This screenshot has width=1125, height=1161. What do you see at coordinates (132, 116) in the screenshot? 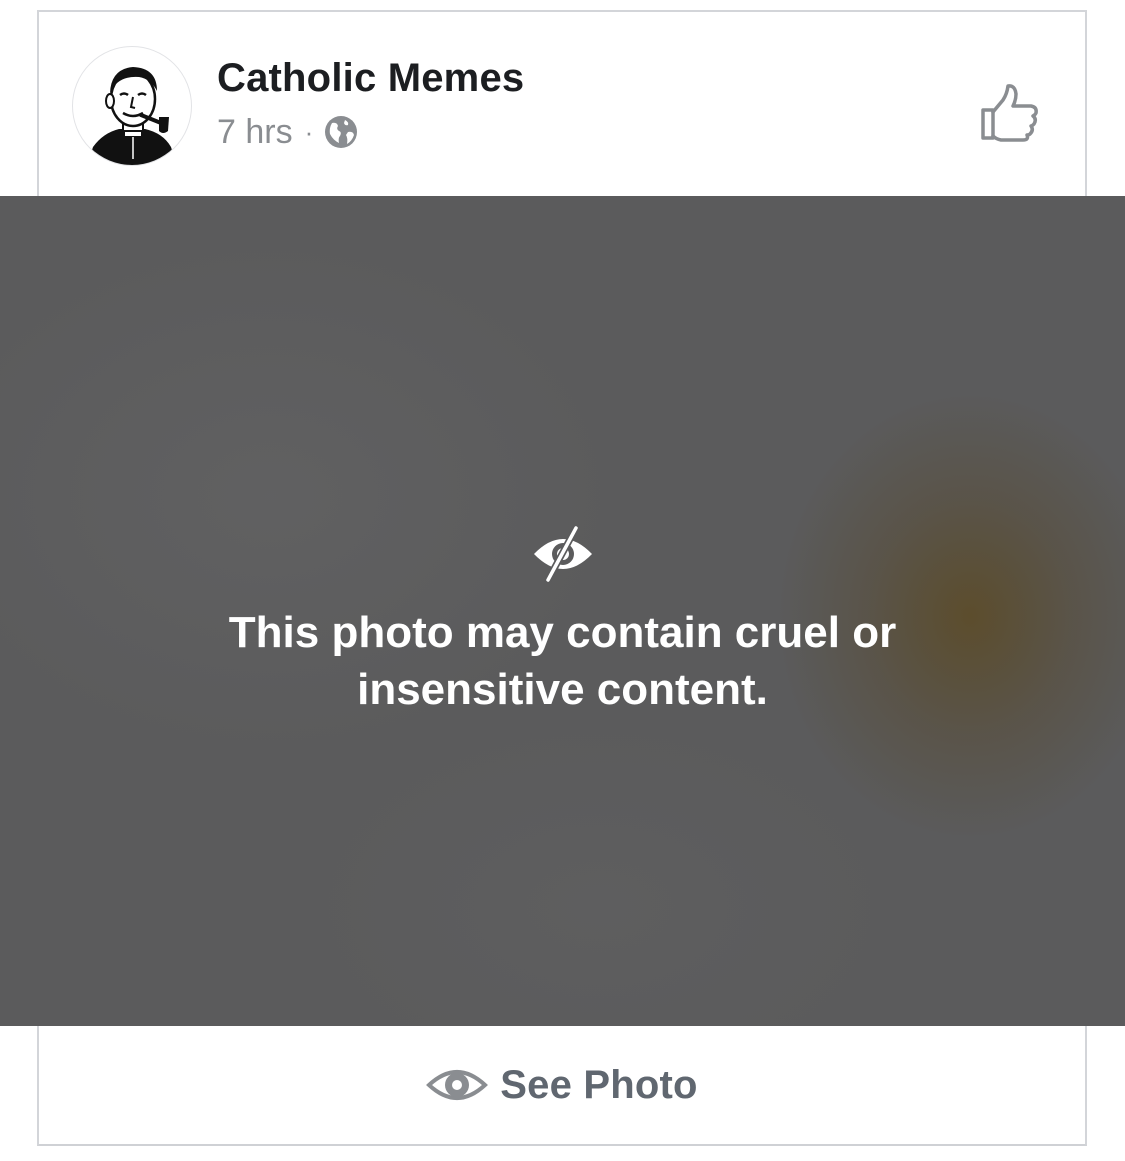
I see `priest-with-pipe-icon` at bounding box center [132, 116].